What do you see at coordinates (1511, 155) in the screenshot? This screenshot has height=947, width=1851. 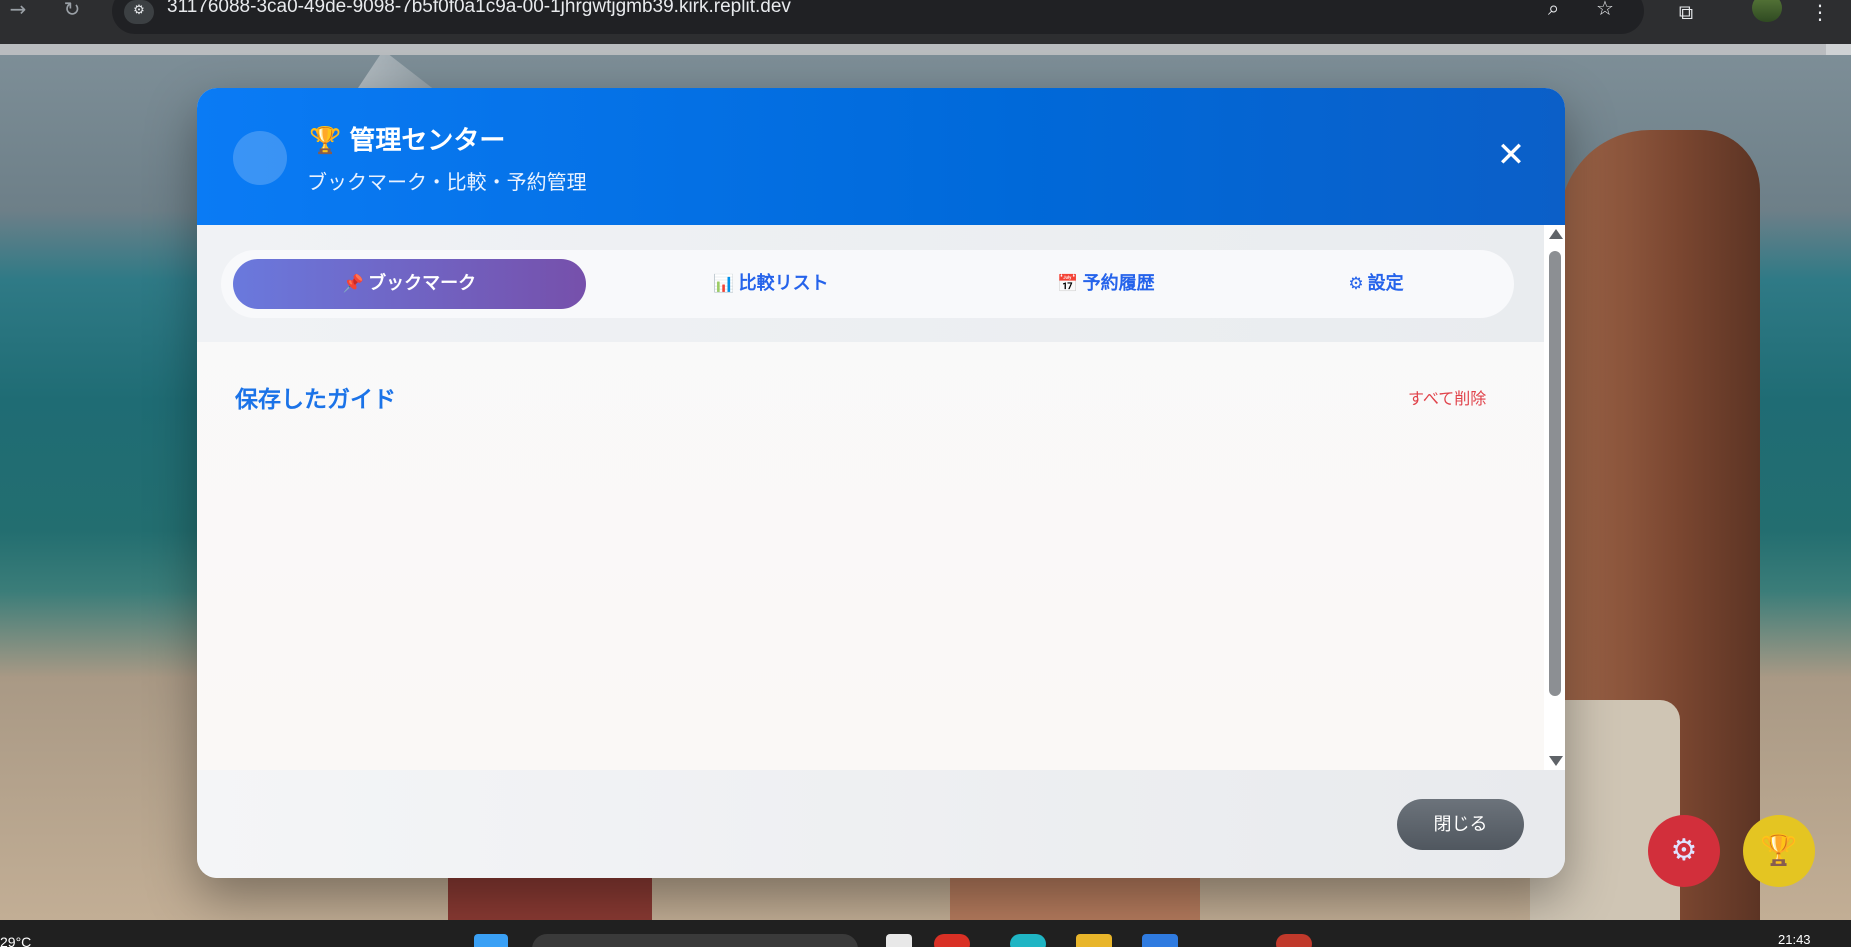 I see `close-icon: ✕` at bounding box center [1511, 155].